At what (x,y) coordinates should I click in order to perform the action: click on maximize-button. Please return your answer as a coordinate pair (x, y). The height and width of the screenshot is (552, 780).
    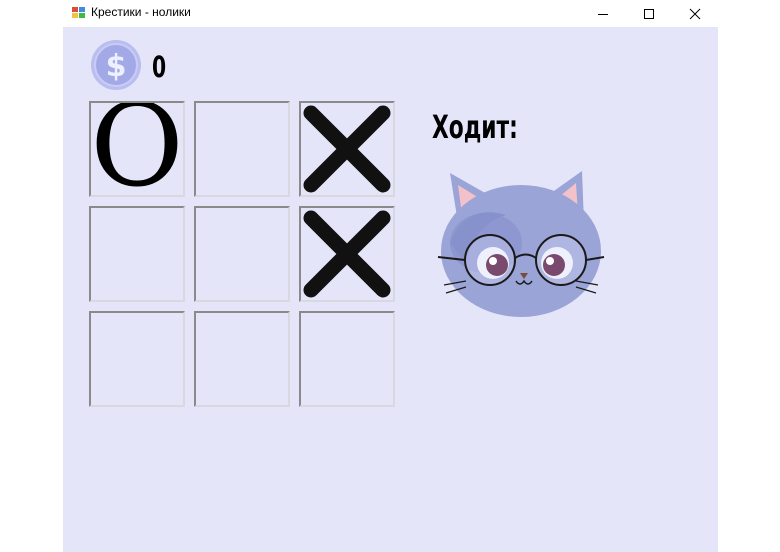
    Looking at the image, I should click on (649, 13).